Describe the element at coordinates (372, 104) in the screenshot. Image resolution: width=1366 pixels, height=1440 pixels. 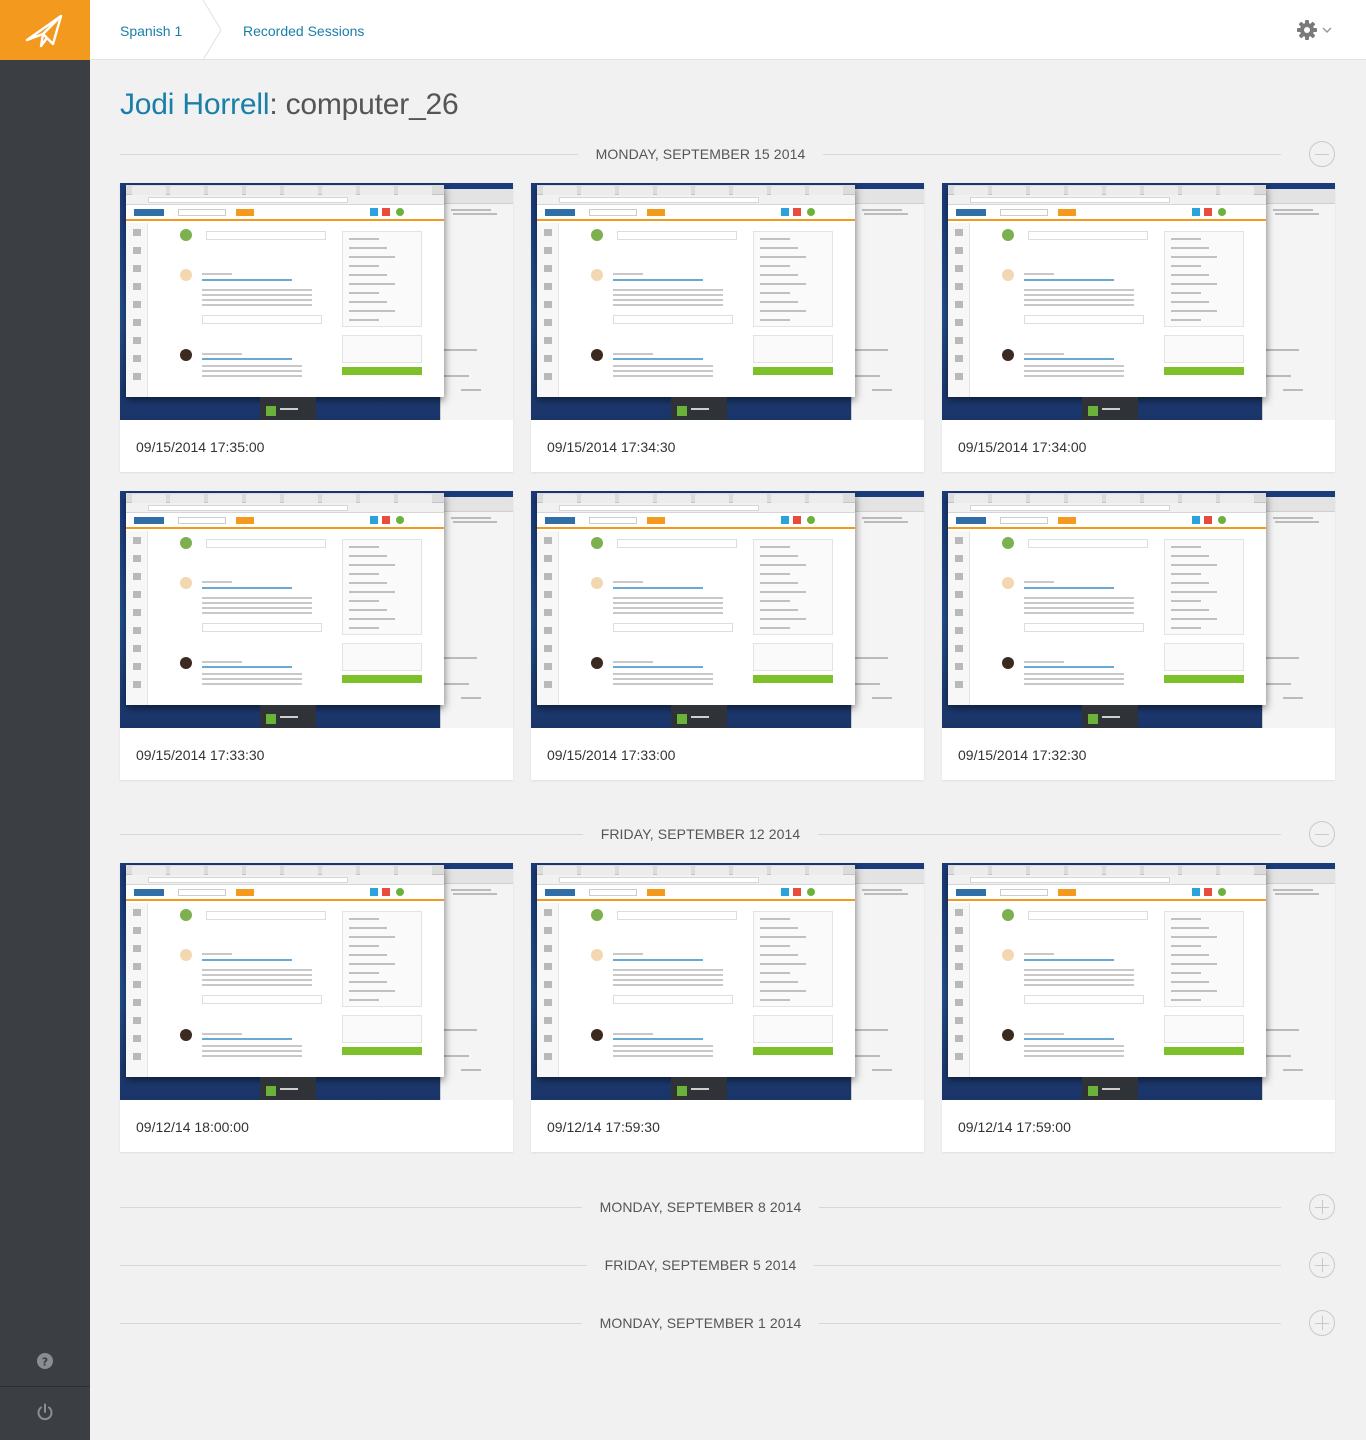
I see `computer-name: computer_26` at that location.